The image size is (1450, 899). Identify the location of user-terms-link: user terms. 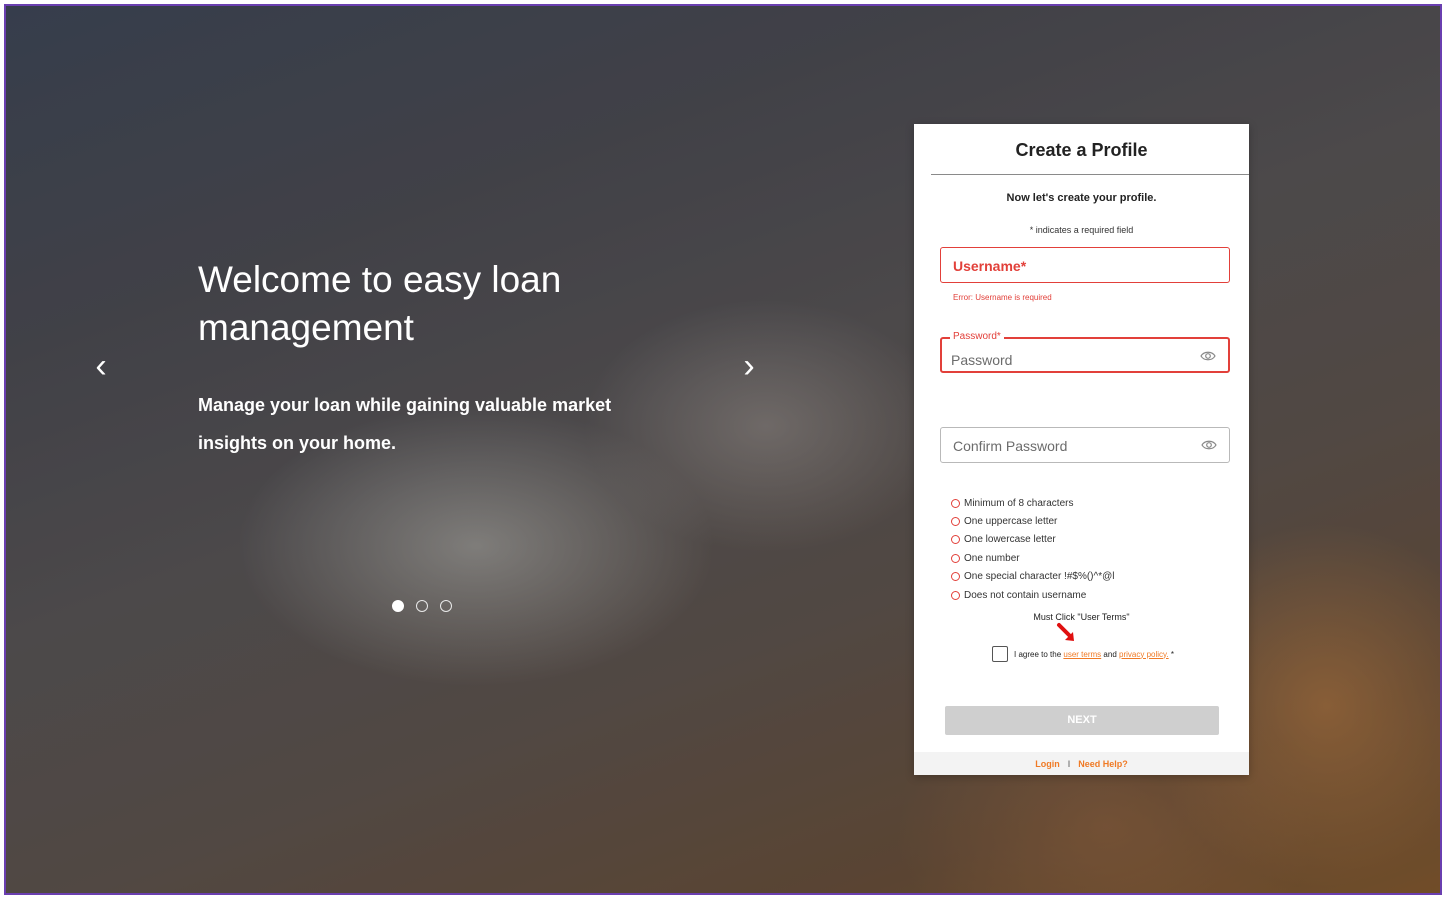
(1082, 654).